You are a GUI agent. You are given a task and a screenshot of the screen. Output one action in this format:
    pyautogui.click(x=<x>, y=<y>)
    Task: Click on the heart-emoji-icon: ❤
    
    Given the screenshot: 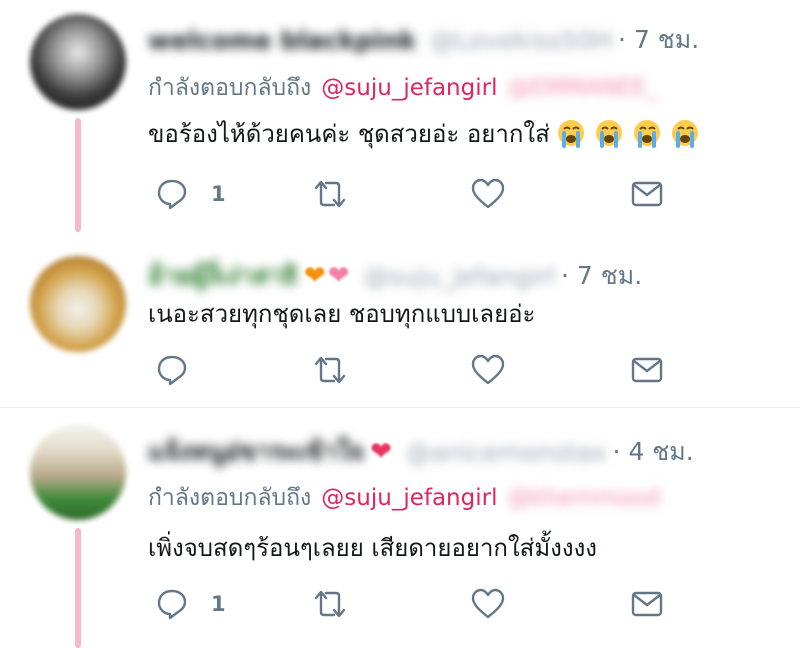 What is the action you would take?
    pyautogui.click(x=381, y=452)
    